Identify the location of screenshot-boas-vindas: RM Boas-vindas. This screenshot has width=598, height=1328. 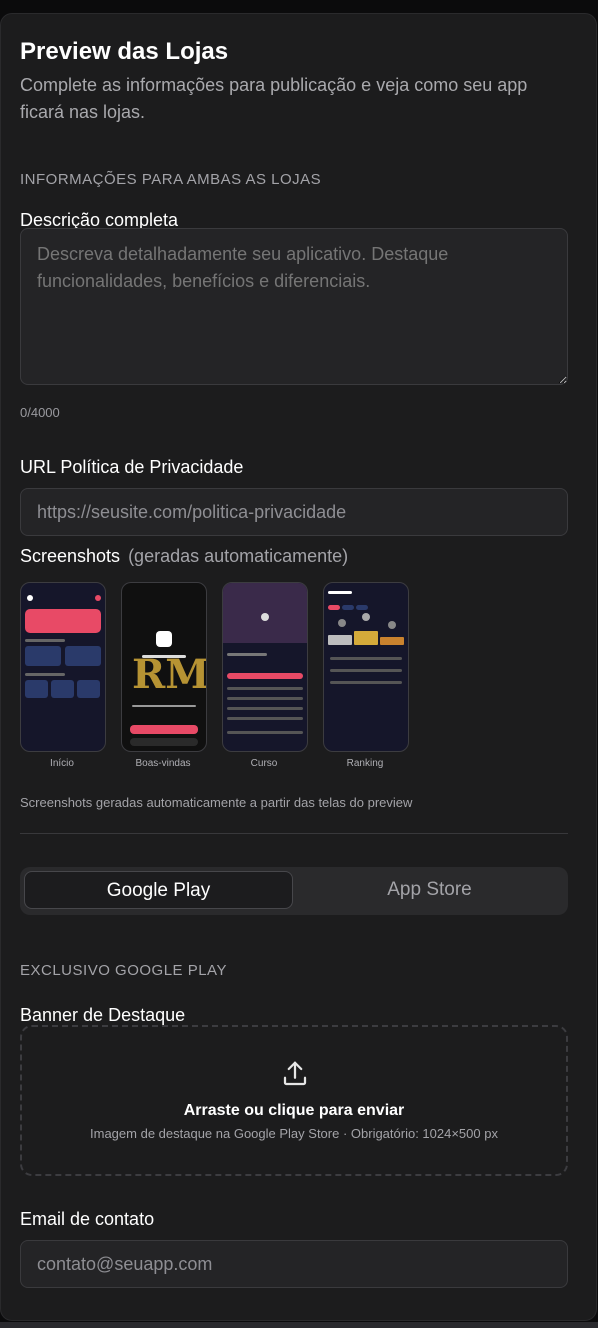
(164, 675).